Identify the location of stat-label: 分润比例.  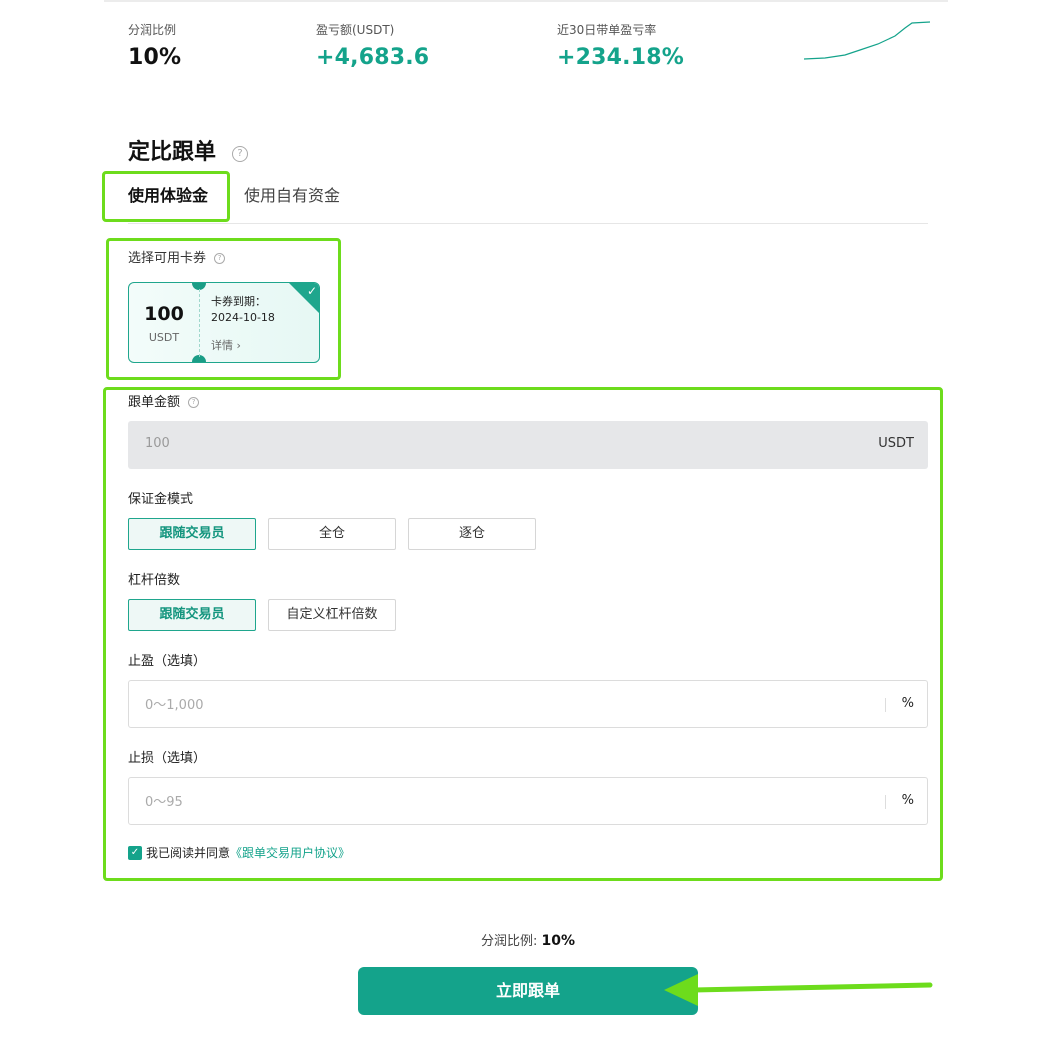
(152, 30).